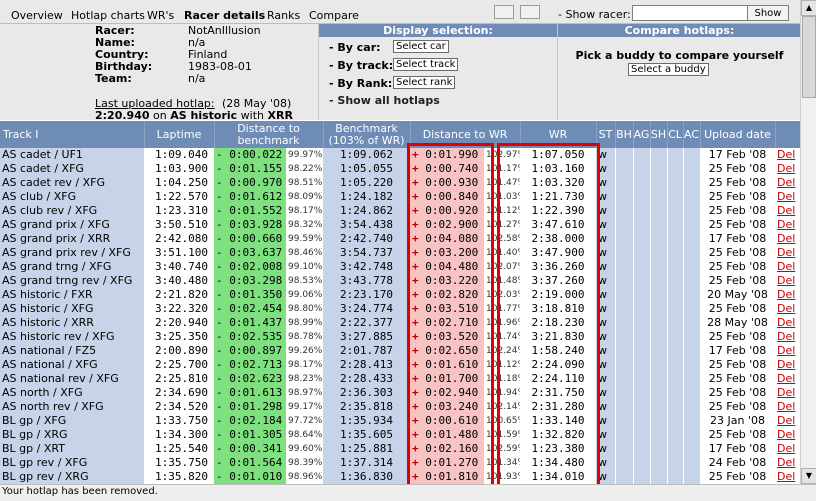 This screenshot has width=816, height=501. What do you see at coordinates (367, 169) in the screenshot?
I see `benchmark-cell: 1:05.055` at bounding box center [367, 169].